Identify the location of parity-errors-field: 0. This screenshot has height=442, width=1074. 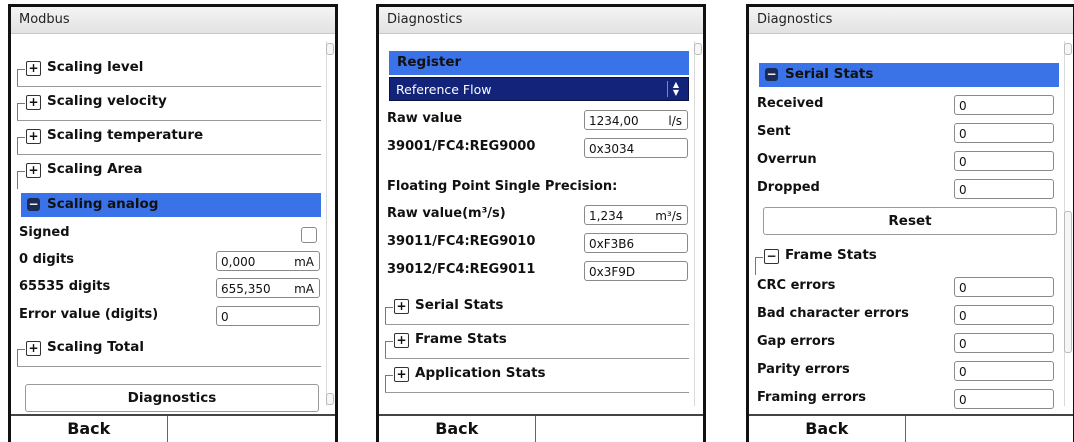
(1004, 371).